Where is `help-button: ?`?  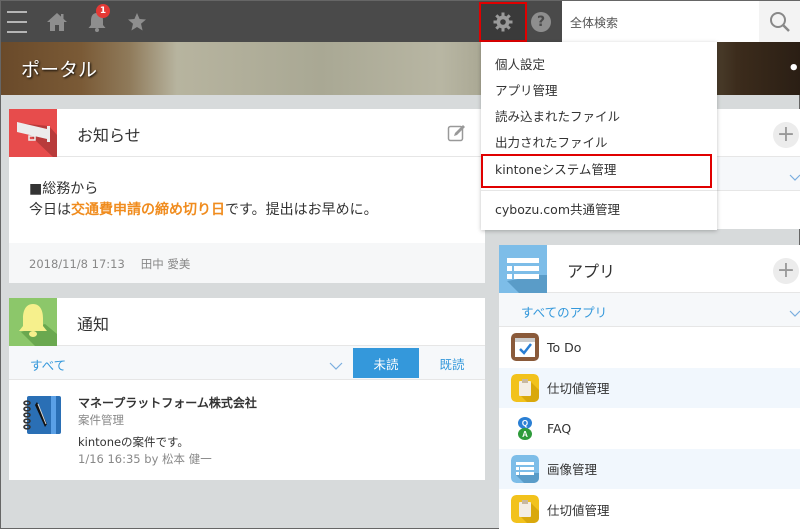 help-button: ? is located at coordinates (541, 21).